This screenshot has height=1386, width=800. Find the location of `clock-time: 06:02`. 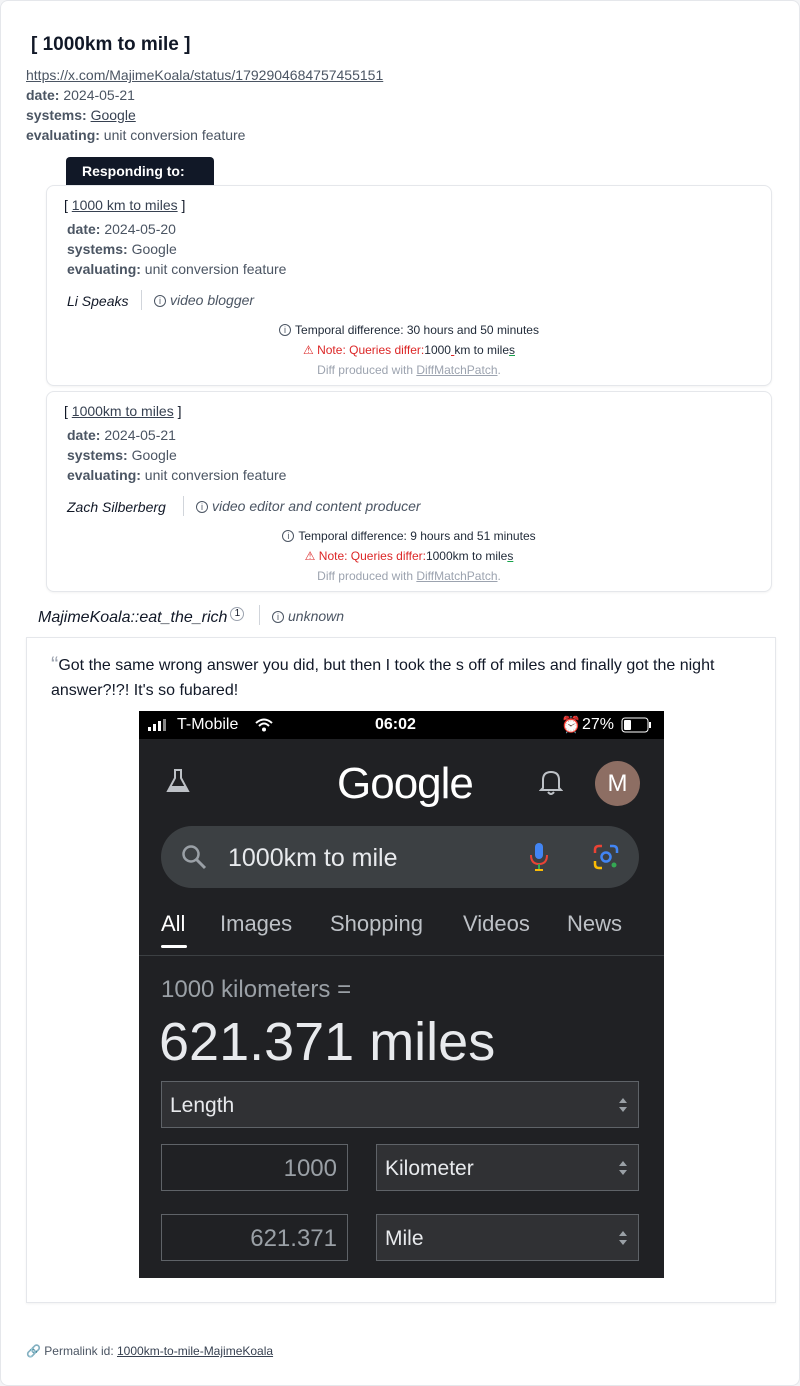

clock-time: 06:02 is located at coordinates (395, 724).